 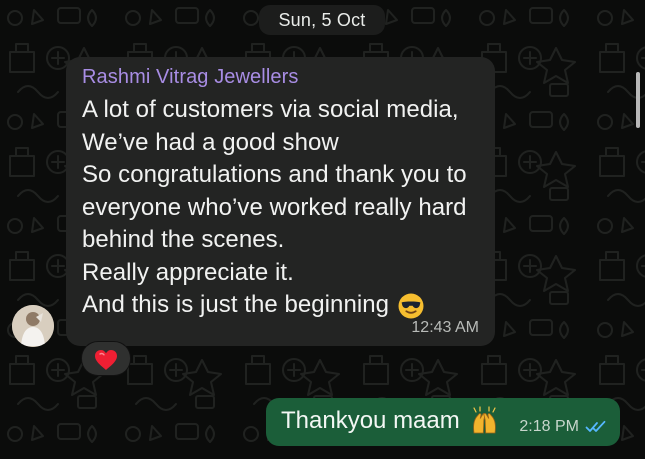 I want to click on outgoing-message-meta: 2:18 PM, so click(x=563, y=427).